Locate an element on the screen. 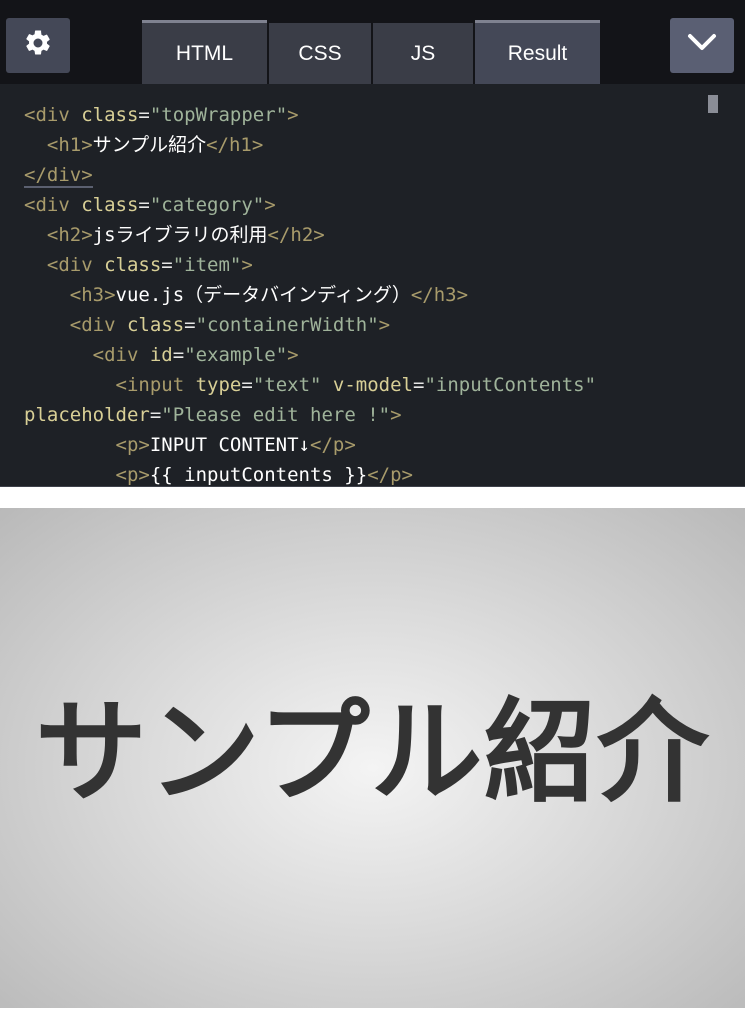 The width and height of the screenshot is (745, 1024). editor-tabs: HTML CSS JS Result is located at coordinates (372, 52).